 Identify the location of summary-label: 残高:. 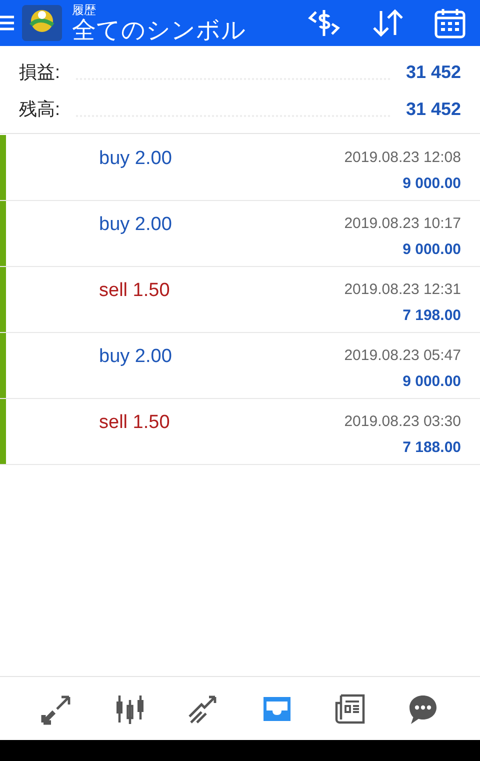
(39, 109).